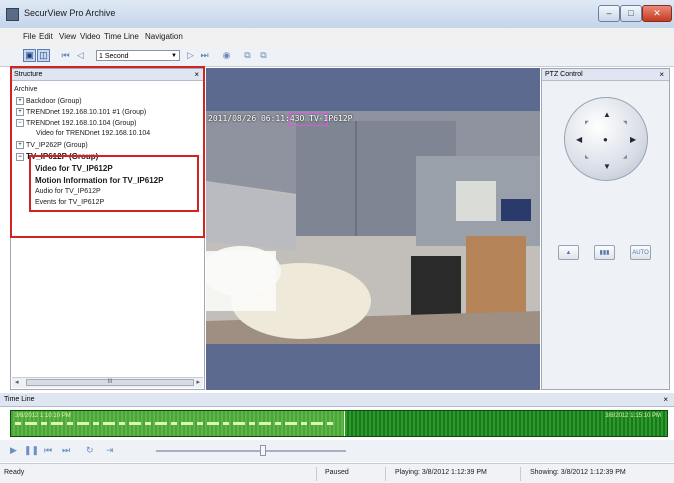  What do you see at coordinates (198, 383) in the screenshot?
I see `scroll-right-icon: ▸` at bounding box center [198, 383].